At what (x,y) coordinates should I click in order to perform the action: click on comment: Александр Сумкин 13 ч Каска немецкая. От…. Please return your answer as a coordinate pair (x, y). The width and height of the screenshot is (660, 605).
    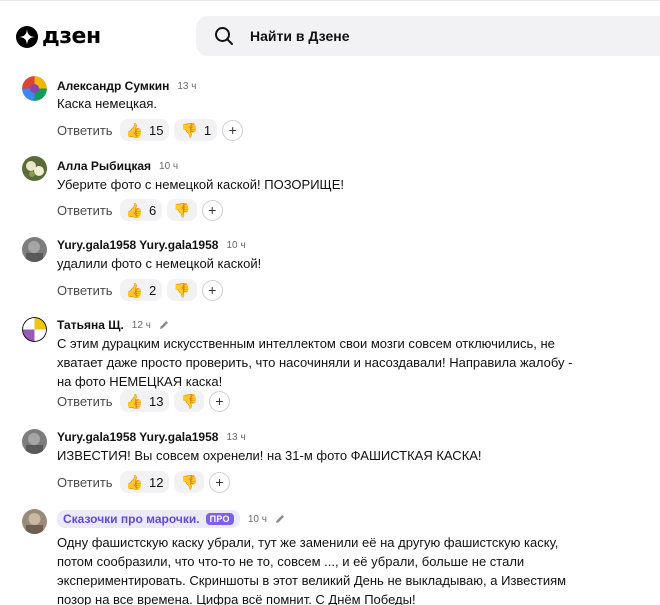
    Looking at the image, I should click on (330, 110).